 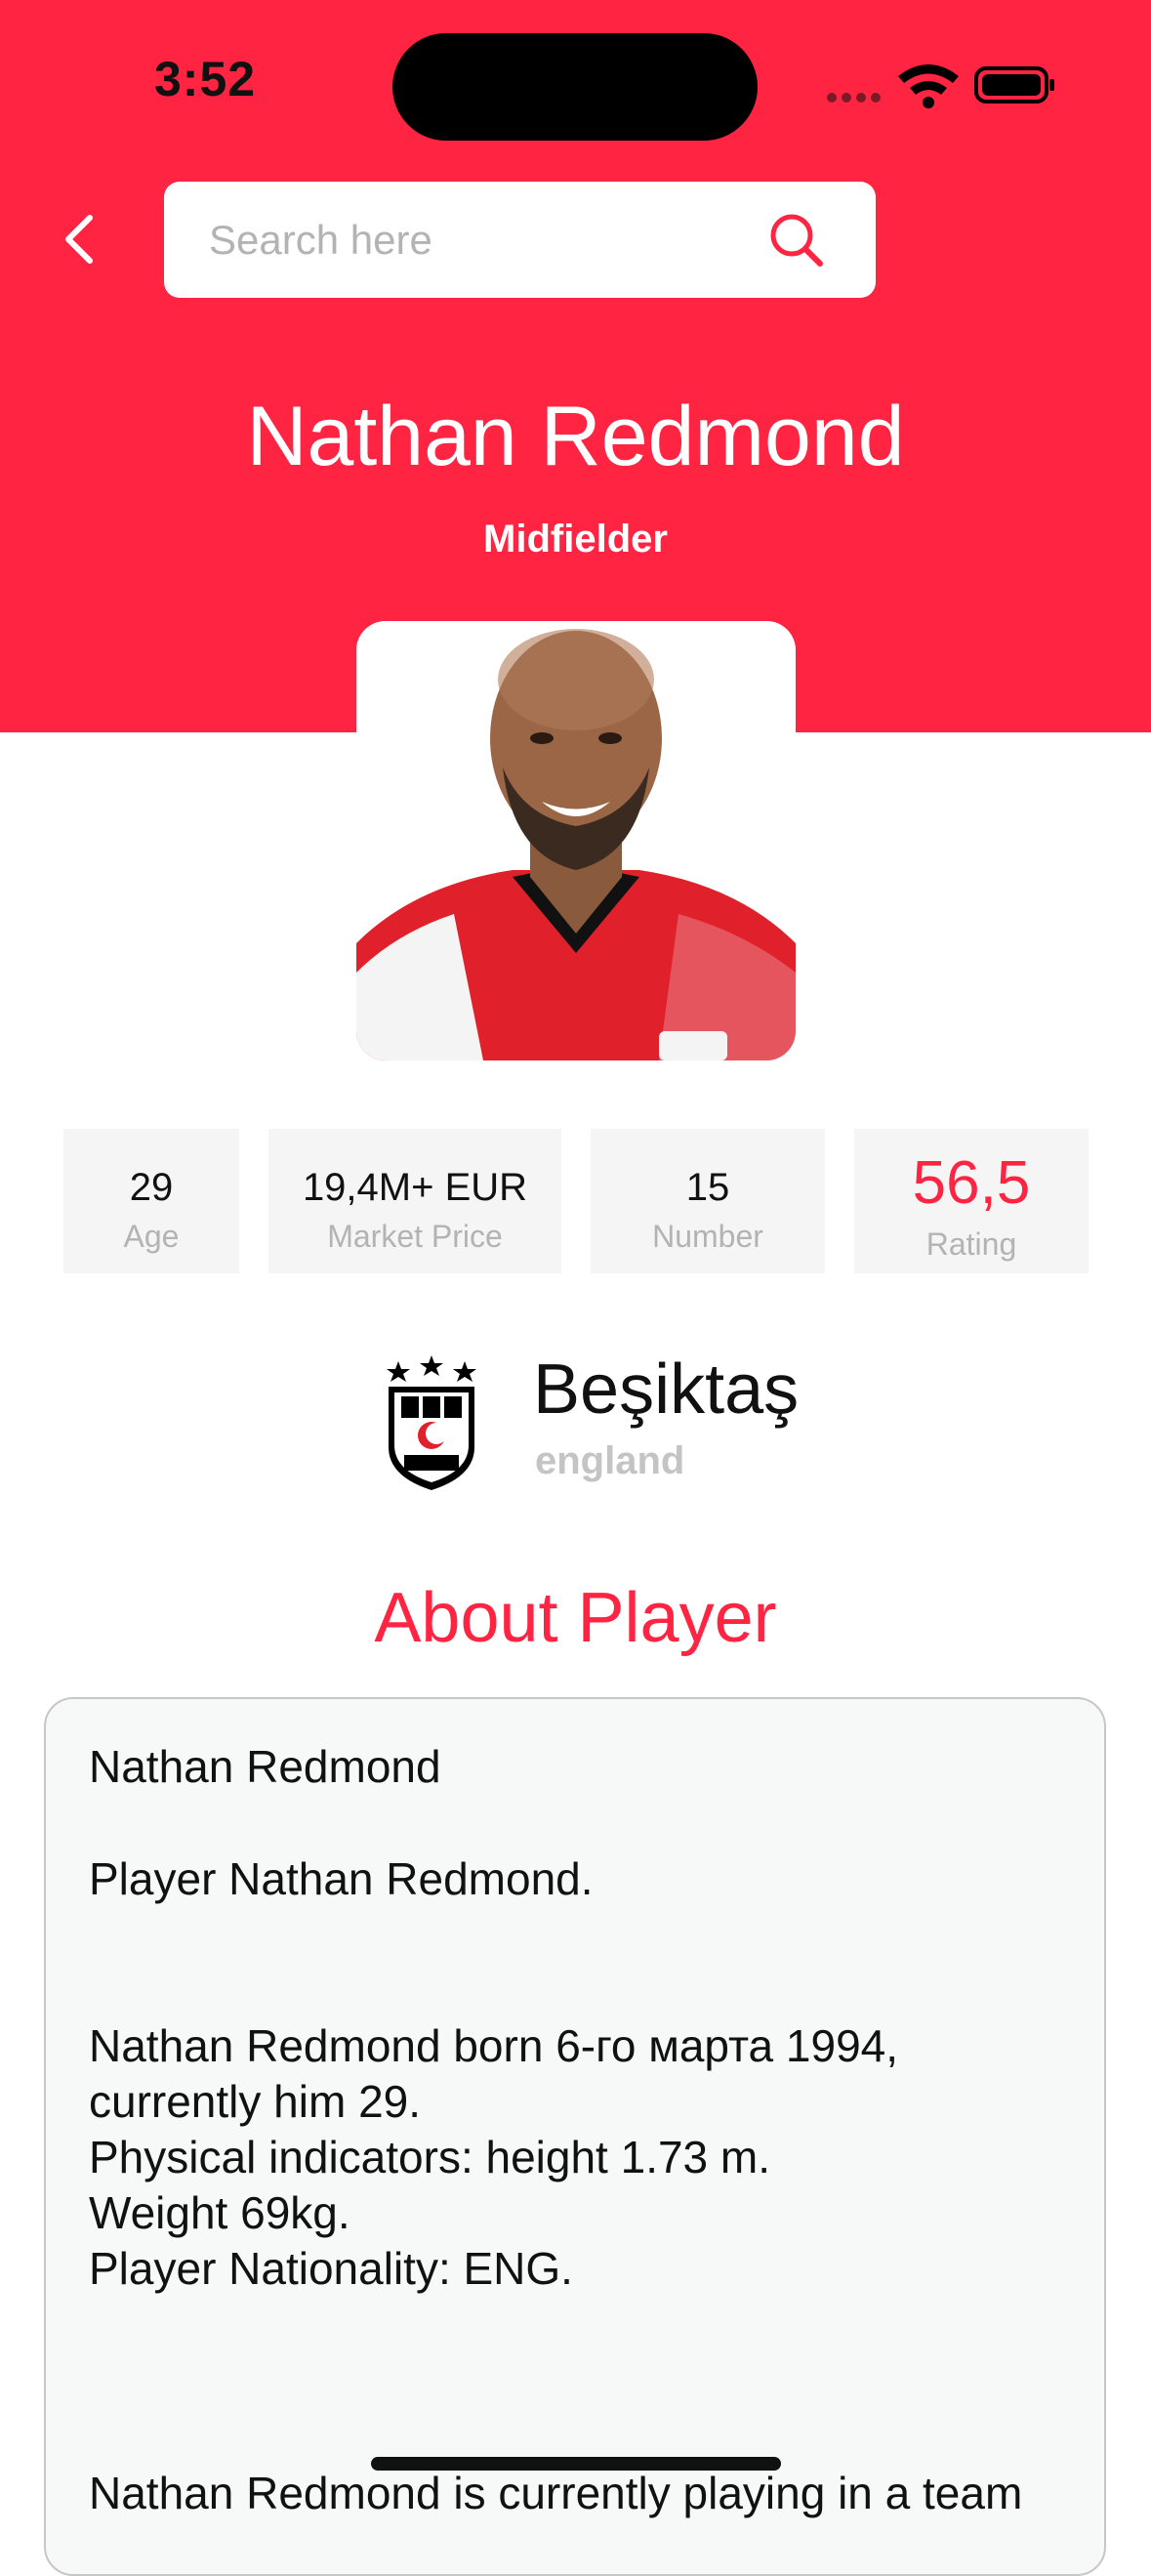 I want to click on stat-number-label: Number, so click(x=707, y=1237).